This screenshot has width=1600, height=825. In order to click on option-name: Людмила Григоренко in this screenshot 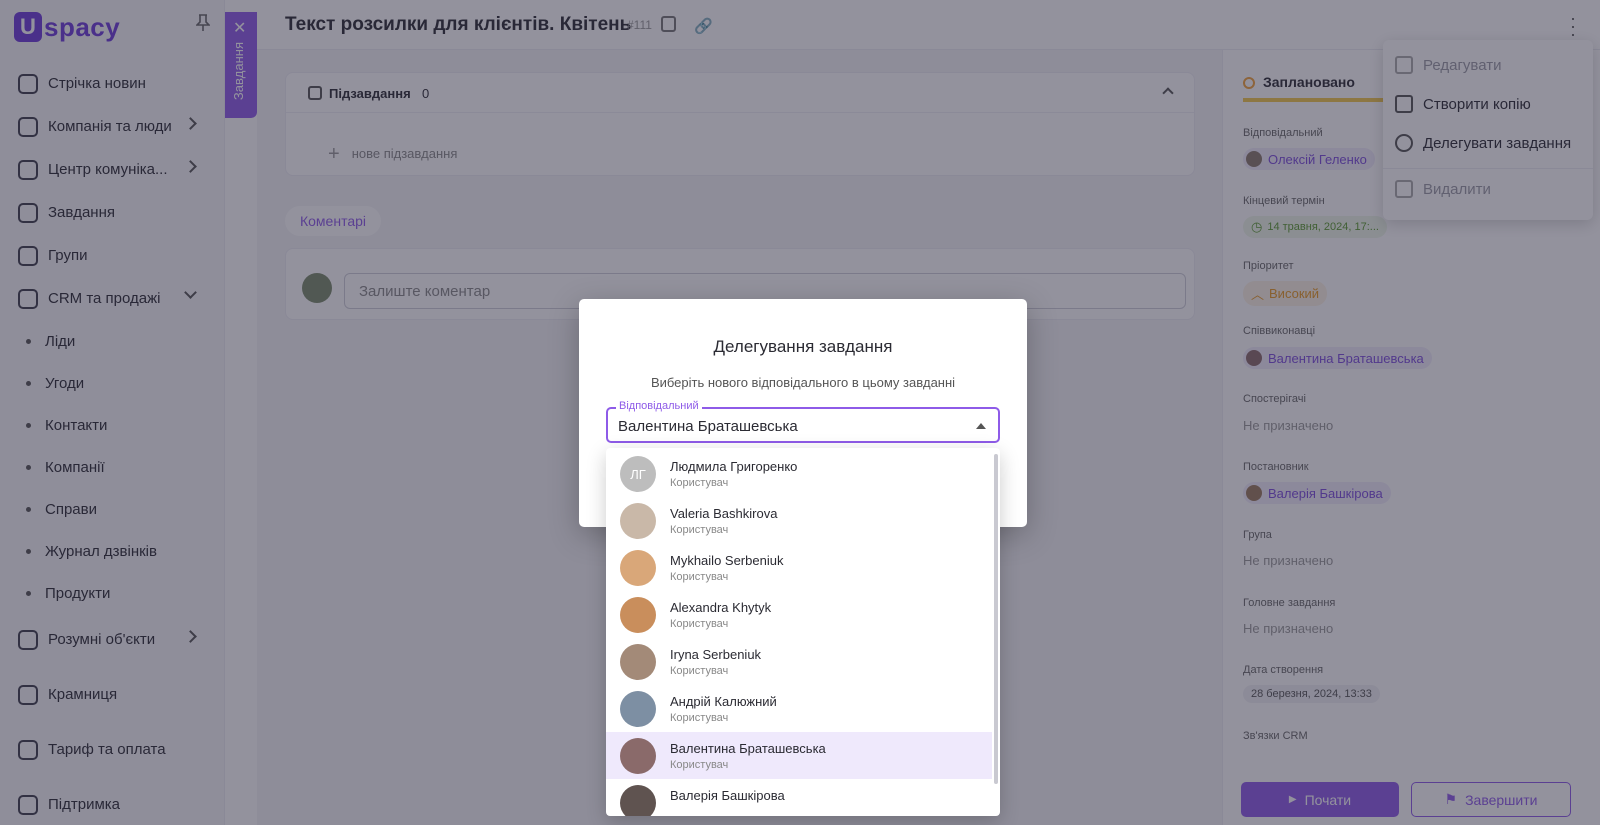, I will do `click(734, 466)`.